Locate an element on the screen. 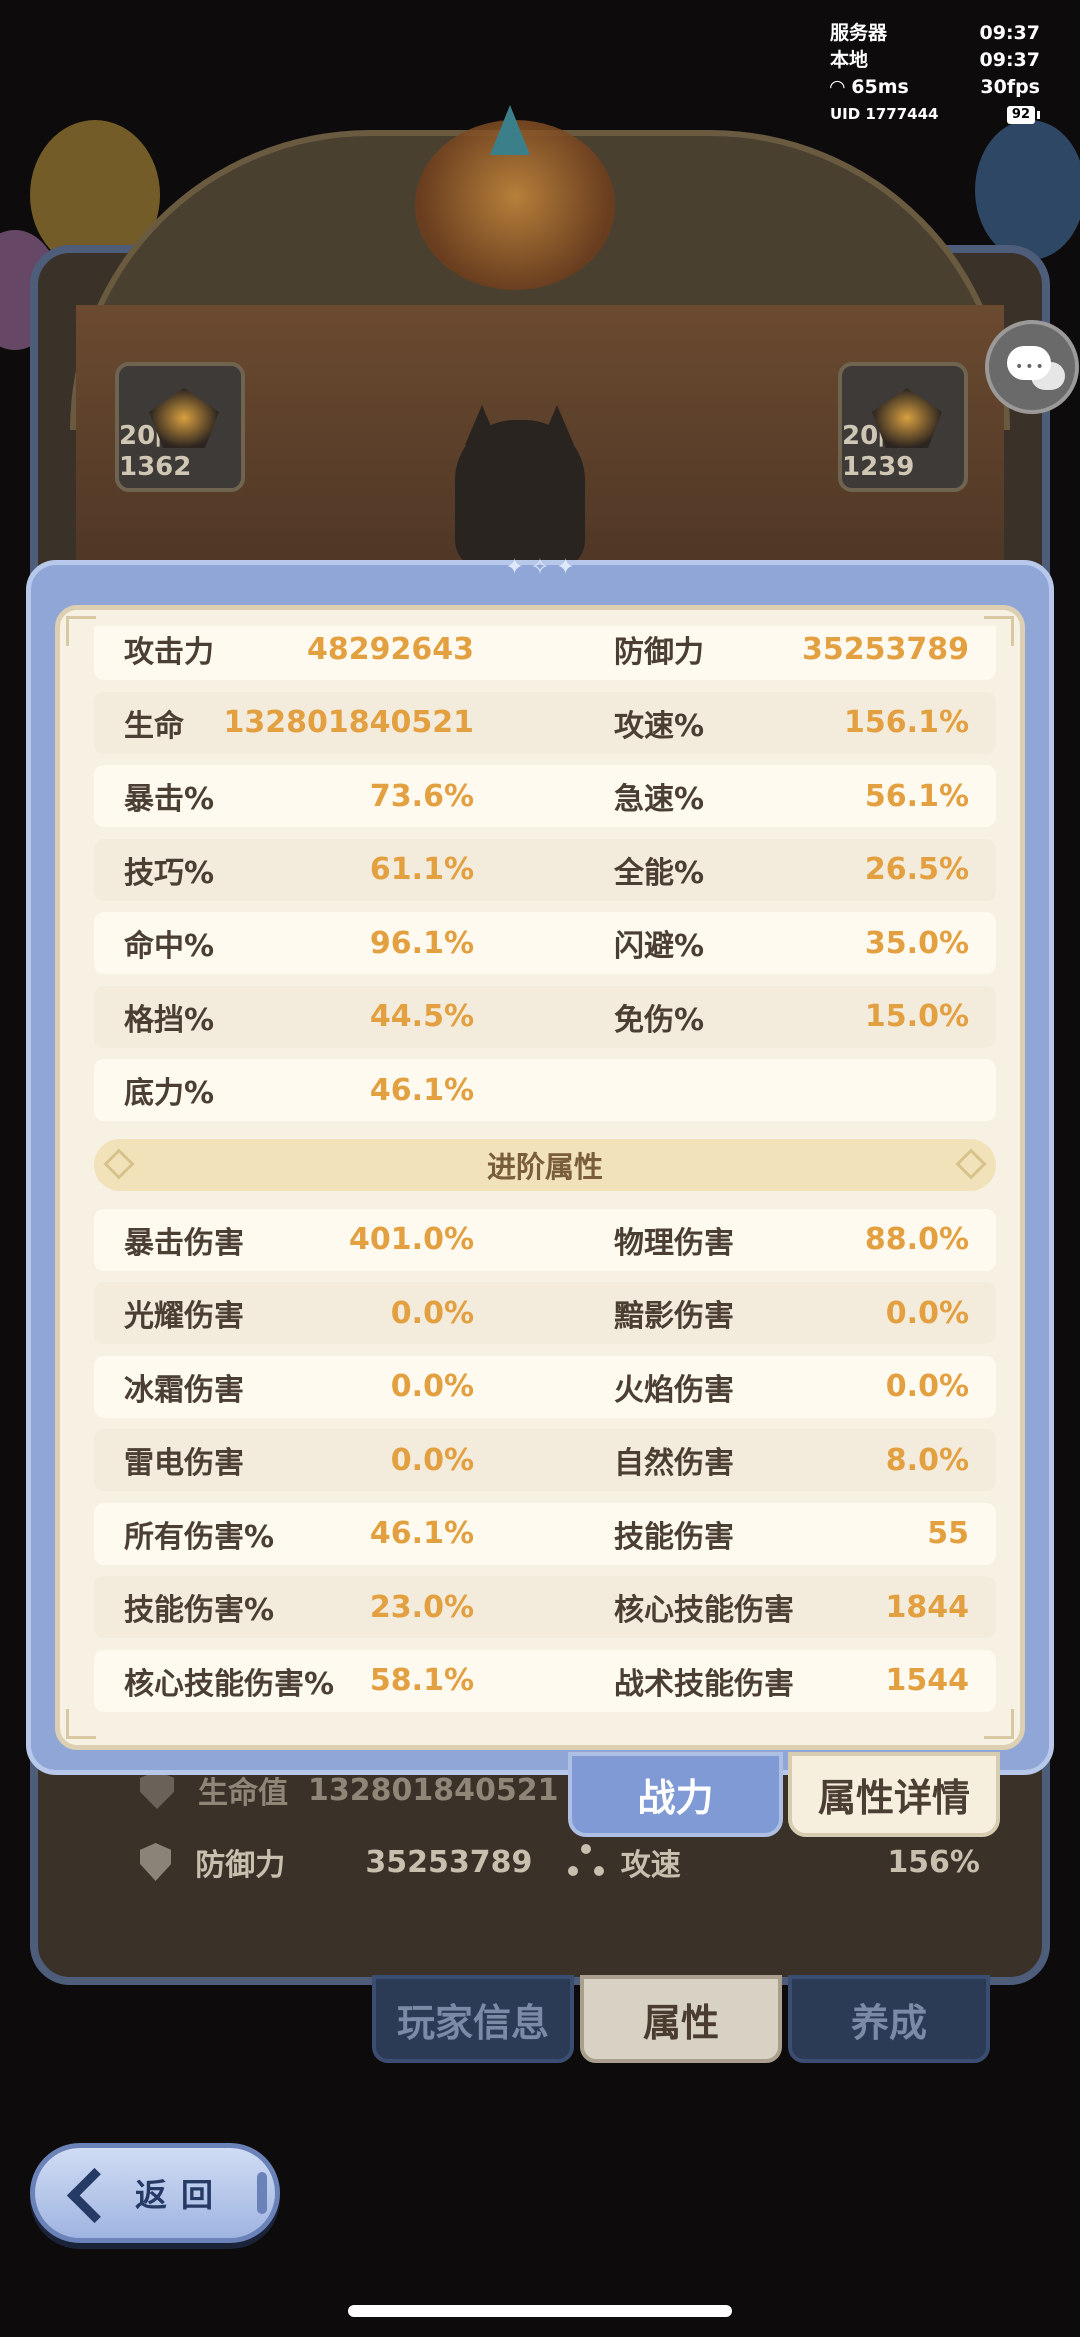  home-indicator is located at coordinates (540, 2311).